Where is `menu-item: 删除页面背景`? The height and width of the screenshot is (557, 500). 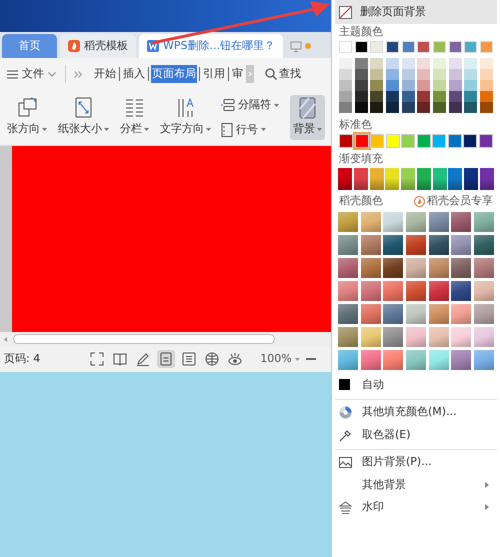 menu-item: 删除页面背景 is located at coordinates (416, 12).